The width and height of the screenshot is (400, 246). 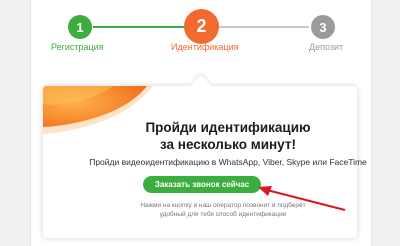 I want to click on order-call-button: Заказать звонок сейчас, so click(x=202, y=184).